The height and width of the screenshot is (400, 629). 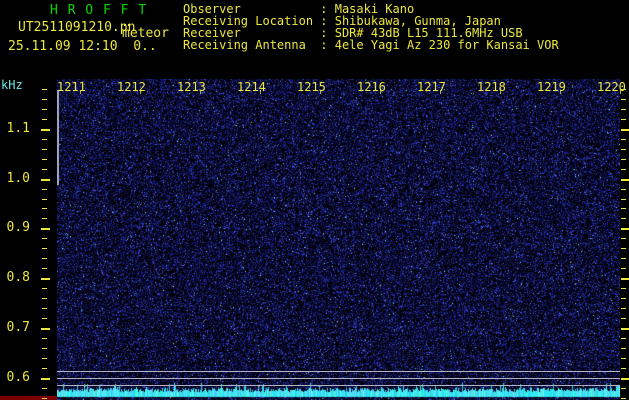 What do you see at coordinates (131, 87) in the screenshot?
I see `x-tick-label: 1212` at bounding box center [131, 87].